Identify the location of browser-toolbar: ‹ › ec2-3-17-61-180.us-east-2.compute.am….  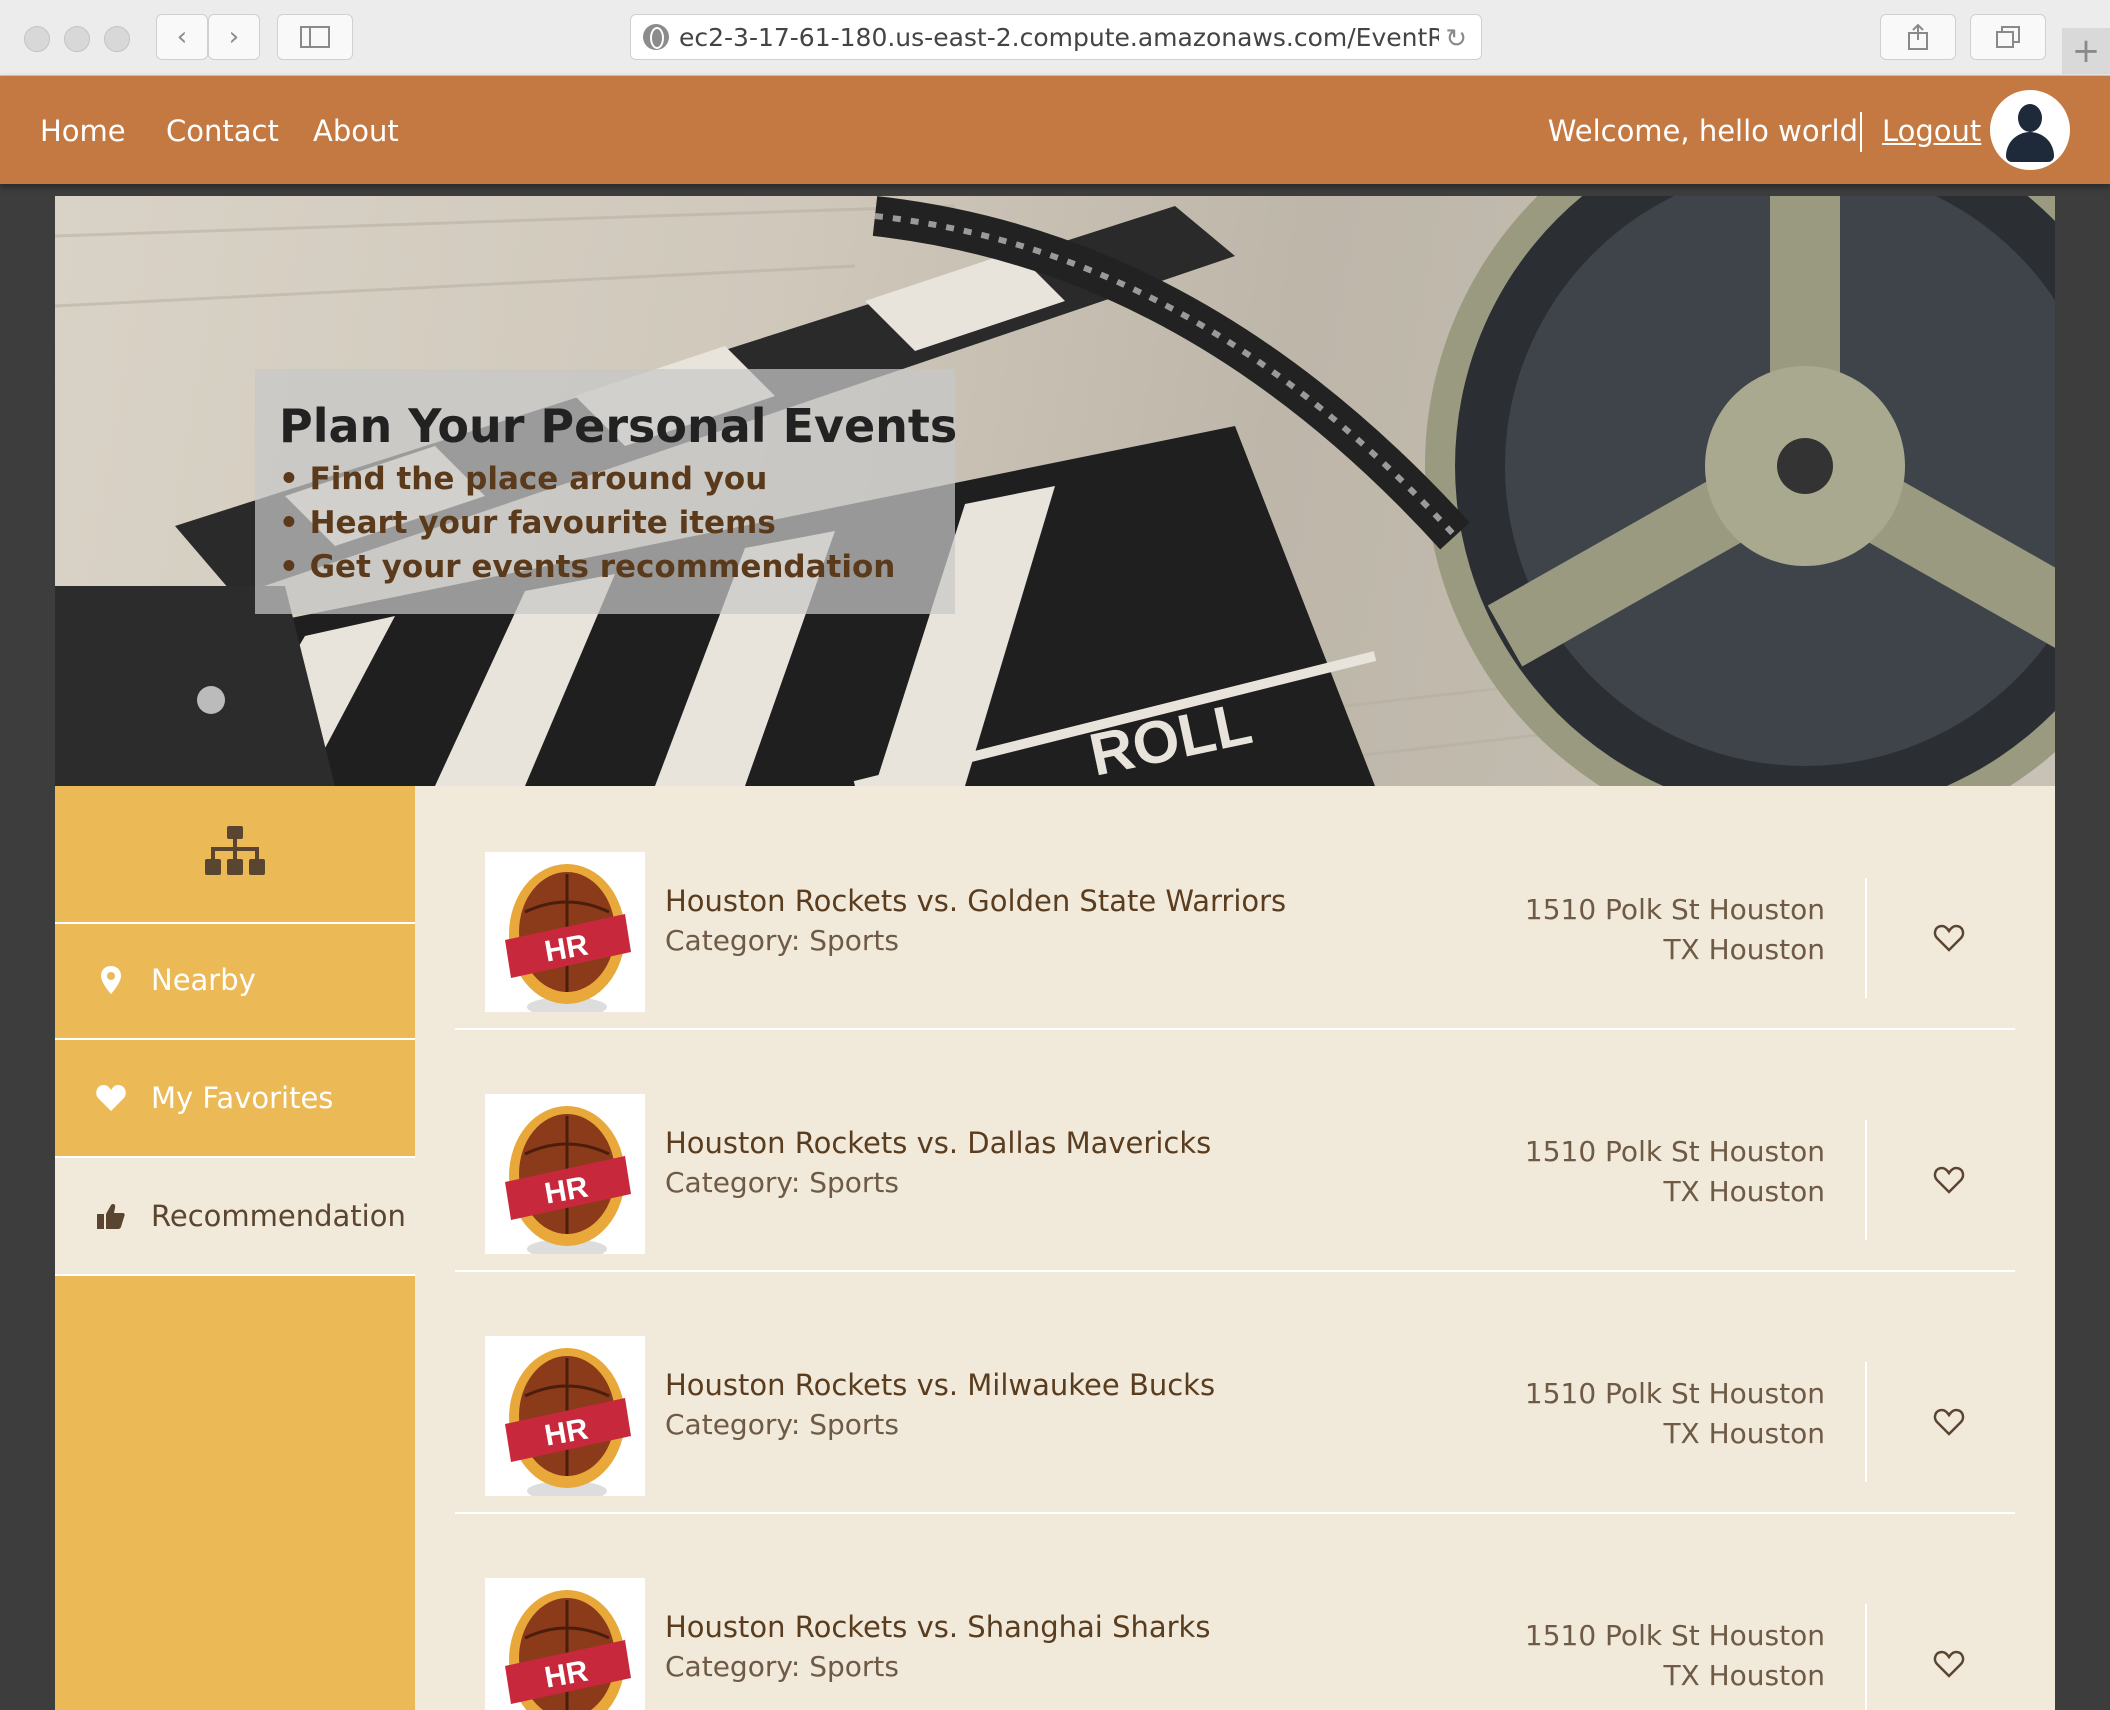
(1055, 38).